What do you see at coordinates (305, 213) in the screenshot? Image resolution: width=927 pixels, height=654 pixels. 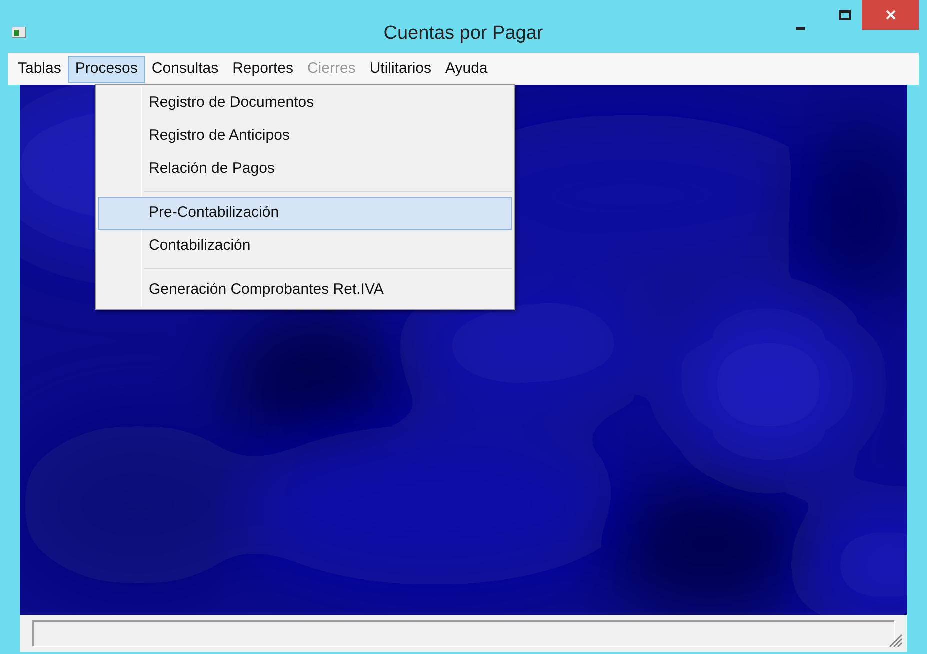 I see `dropdown-item: Pre-Contabilización` at bounding box center [305, 213].